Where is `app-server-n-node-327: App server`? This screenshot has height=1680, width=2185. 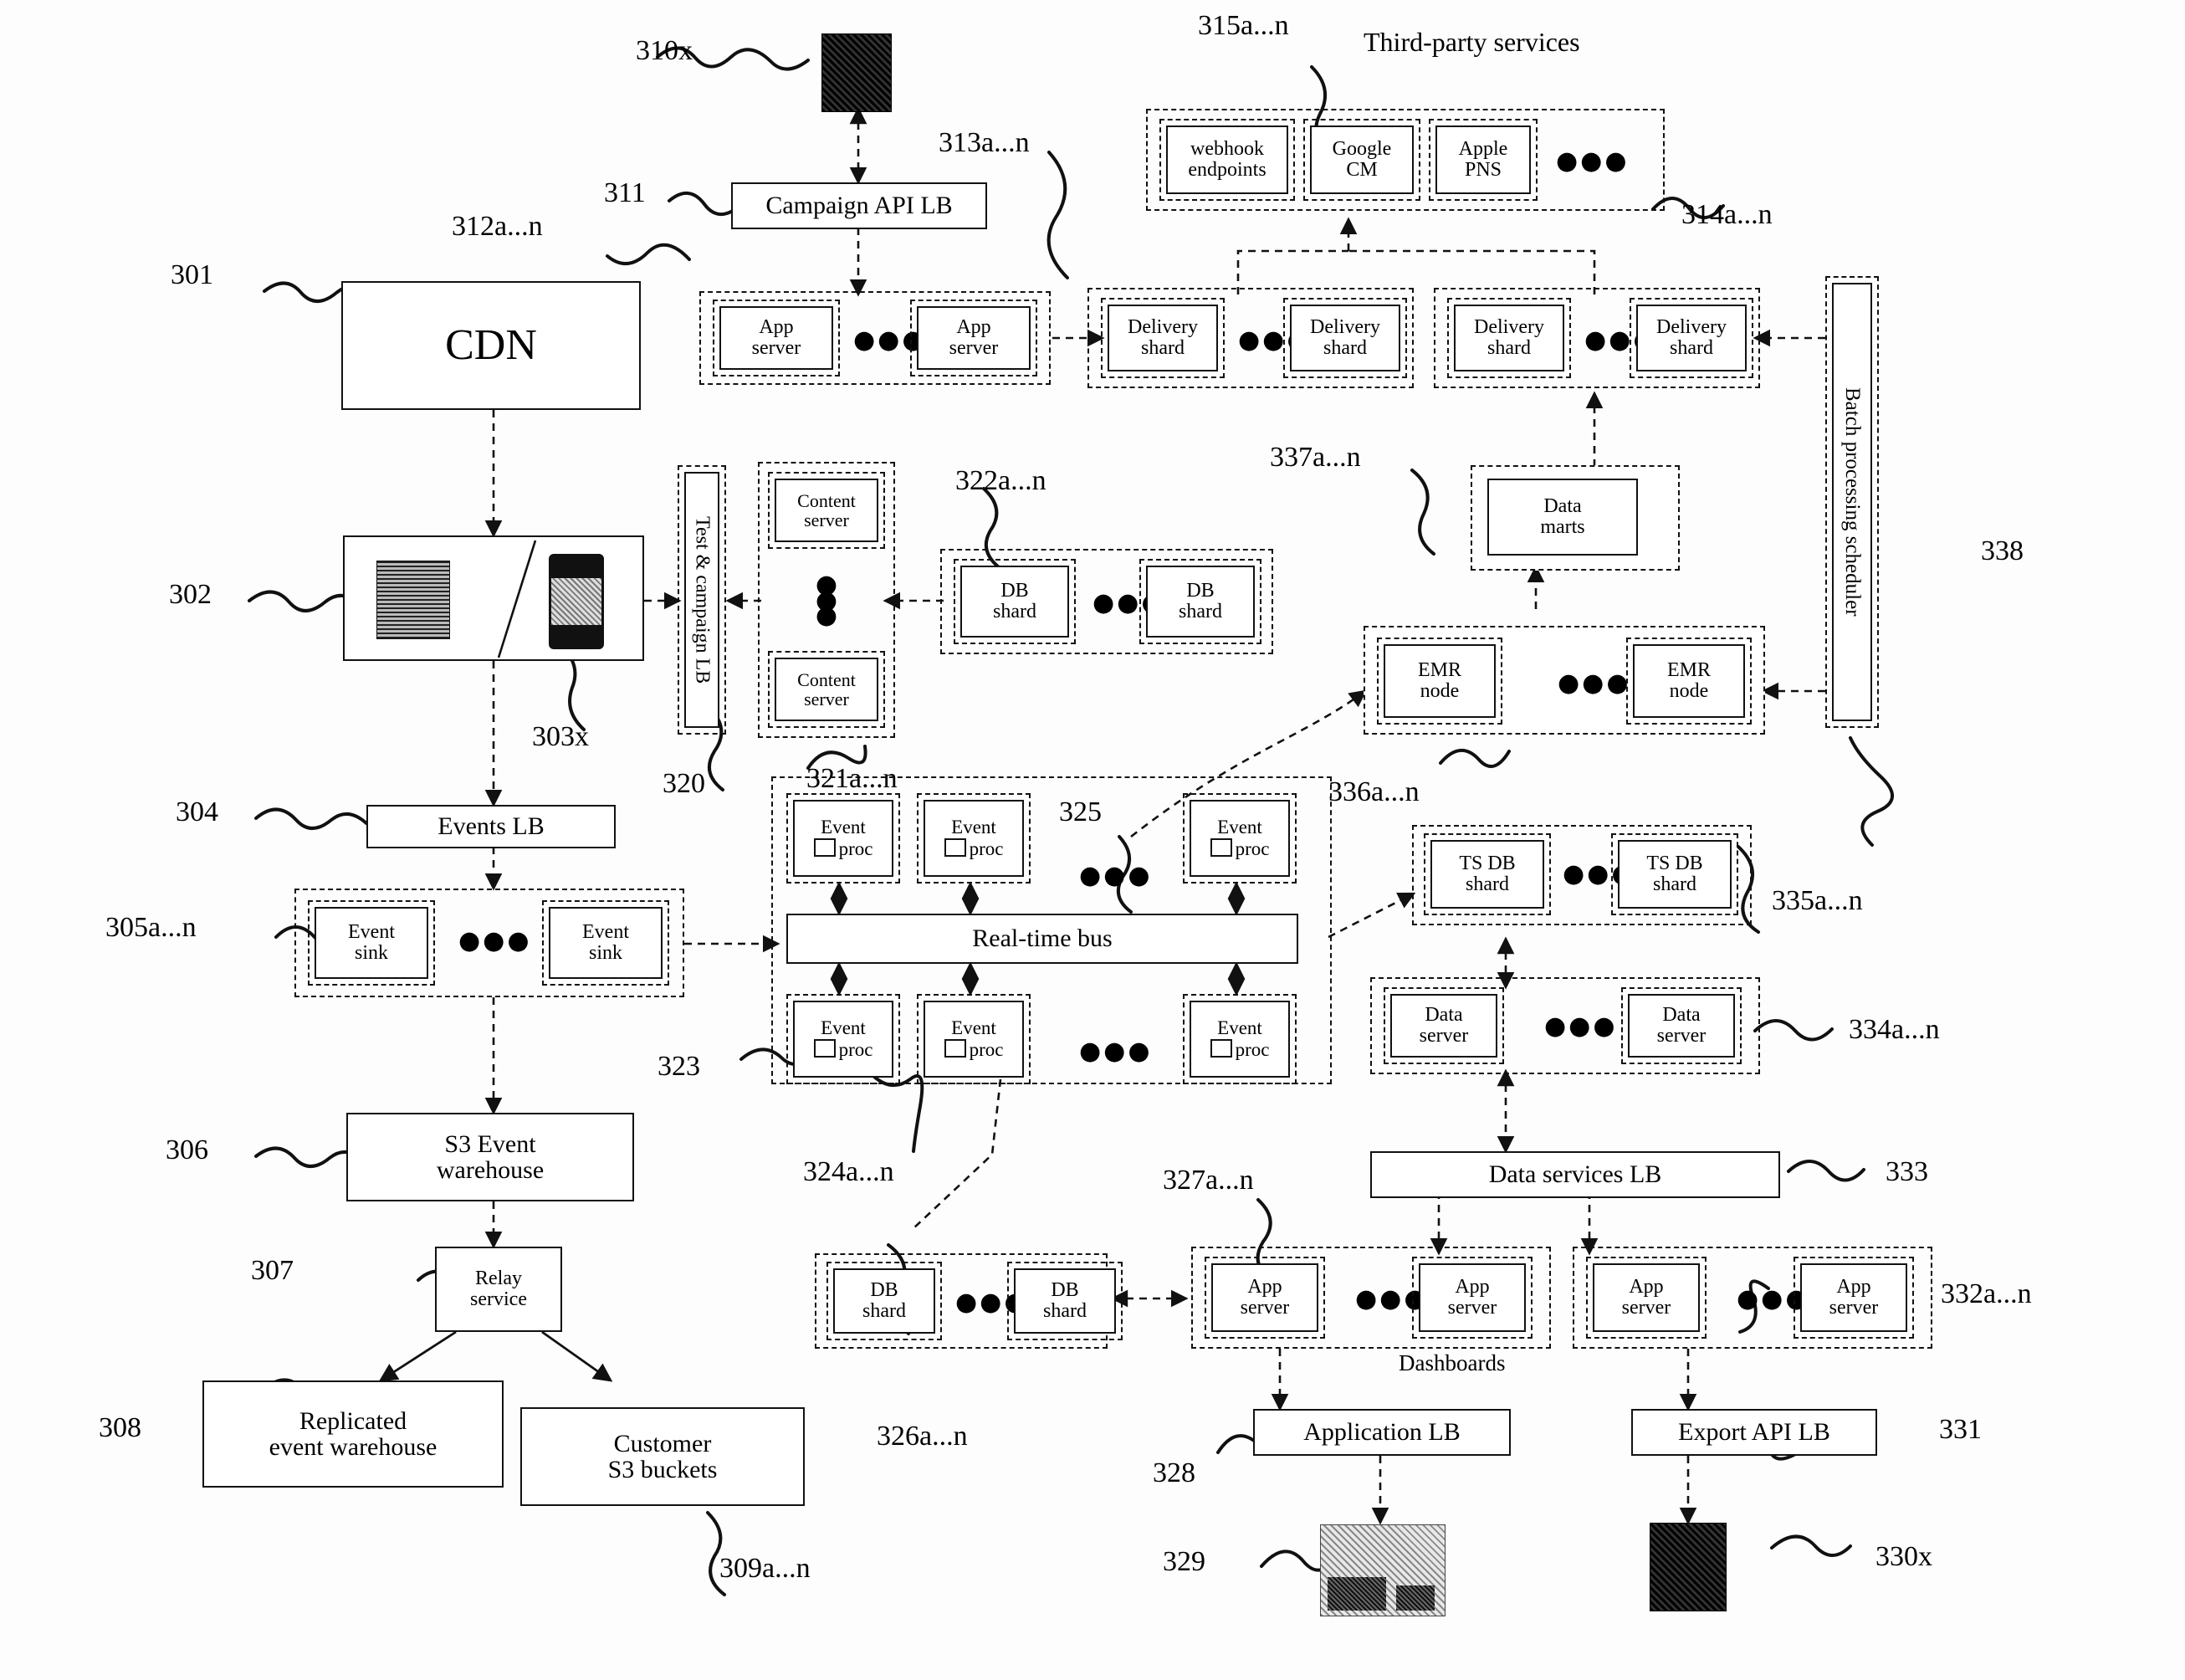 app-server-n-node-327: App server is located at coordinates (1472, 1297).